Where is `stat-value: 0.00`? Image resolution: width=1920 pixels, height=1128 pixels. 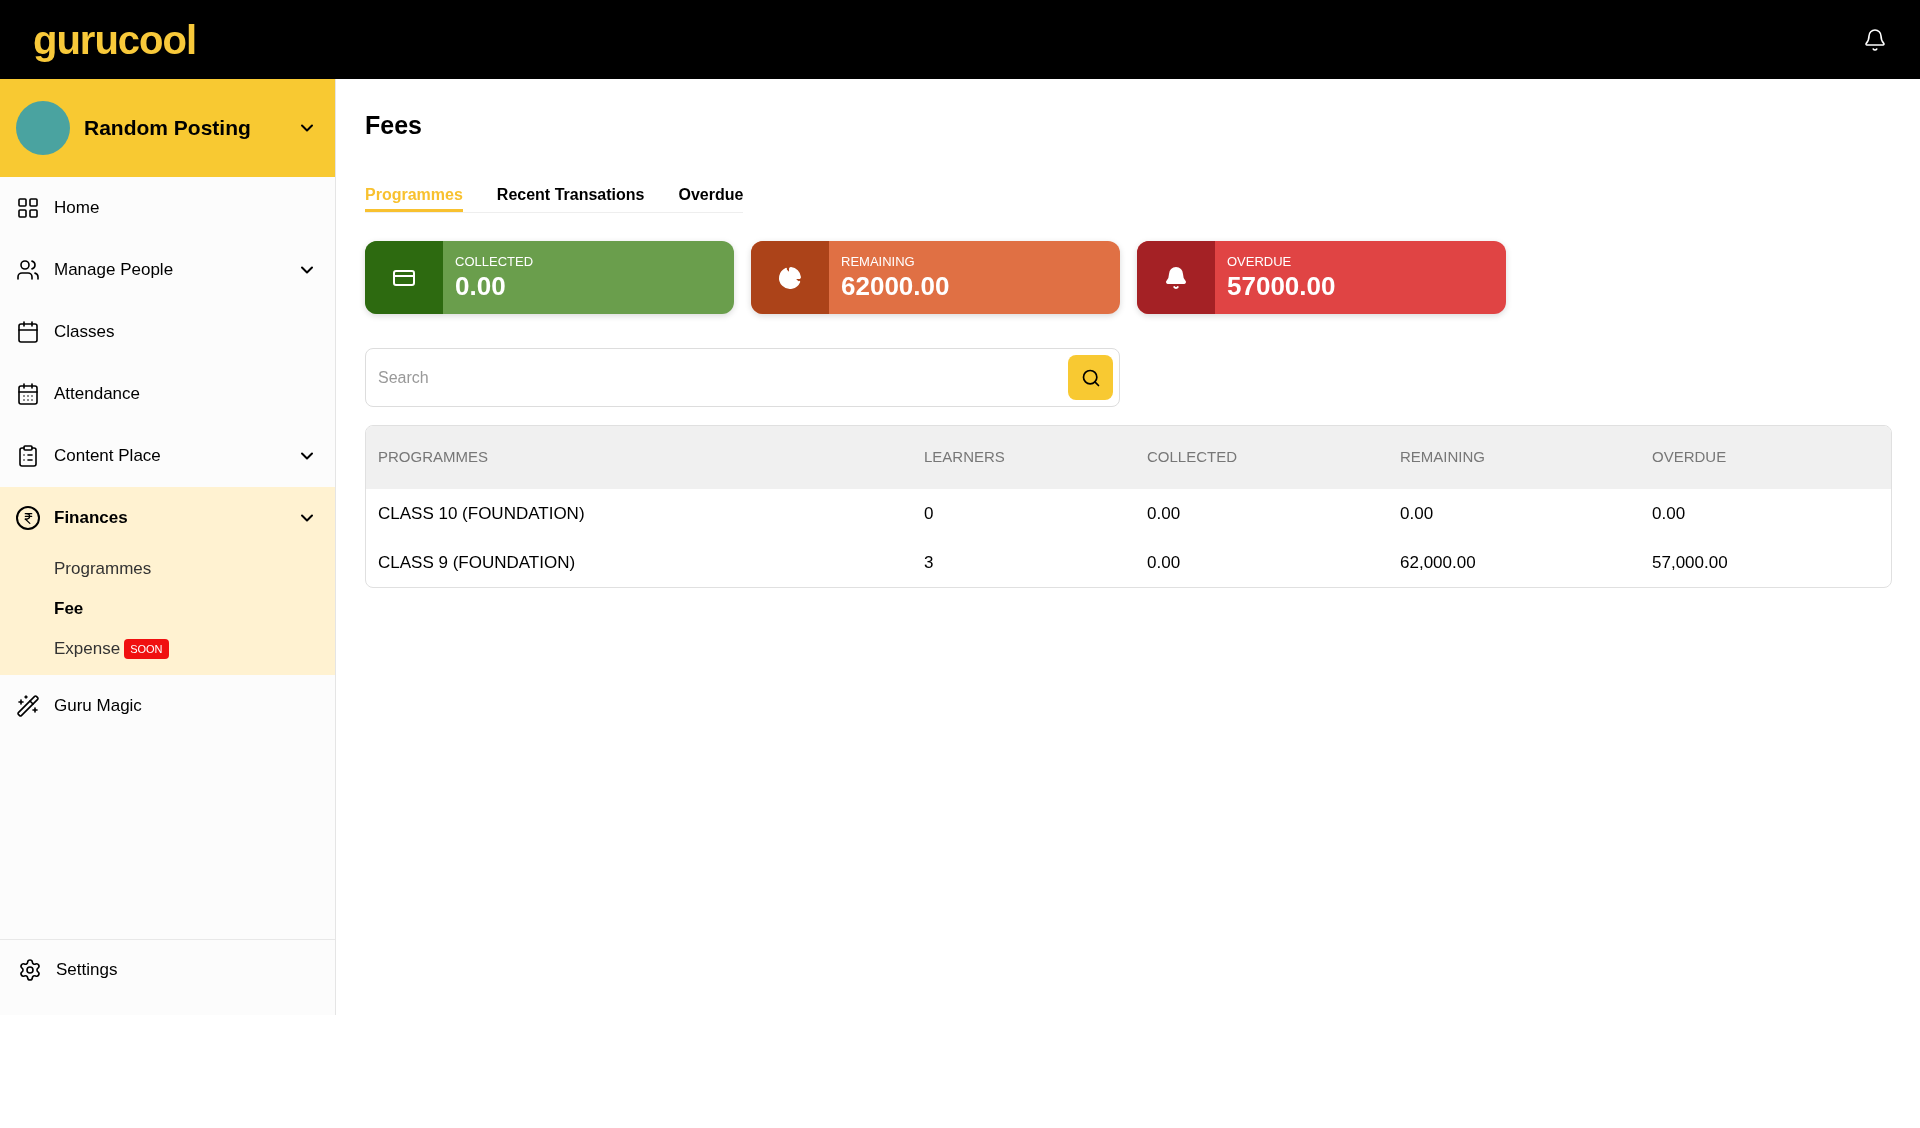 stat-value: 0.00 is located at coordinates (481, 285).